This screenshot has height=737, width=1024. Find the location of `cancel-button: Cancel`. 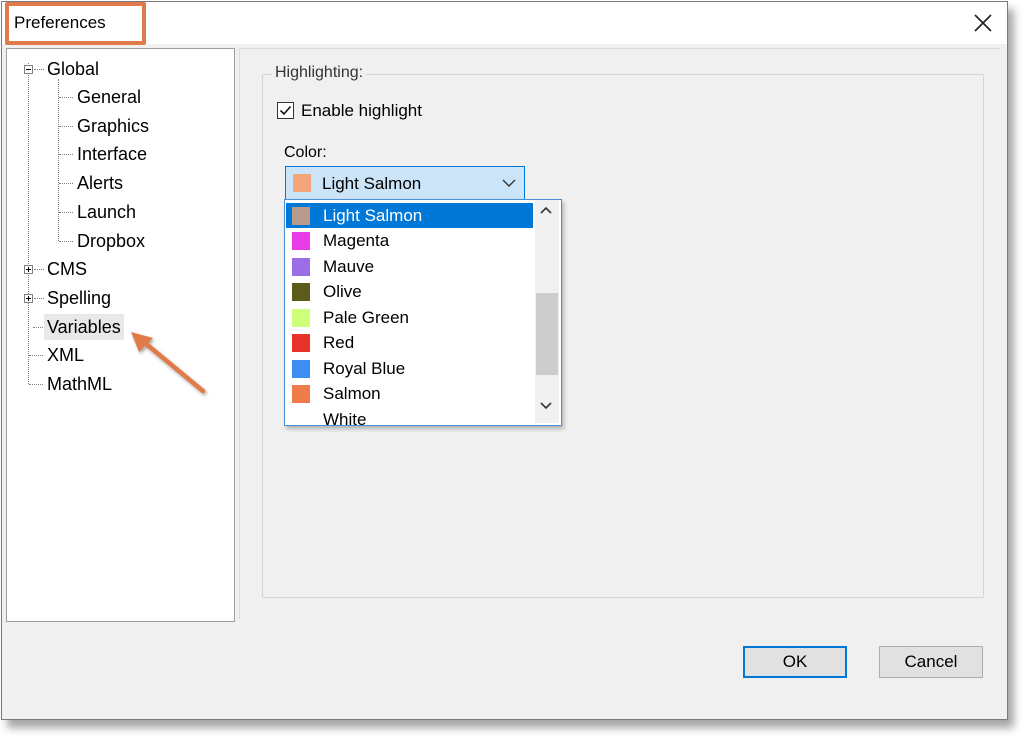

cancel-button: Cancel is located at coordinates (931, 662).